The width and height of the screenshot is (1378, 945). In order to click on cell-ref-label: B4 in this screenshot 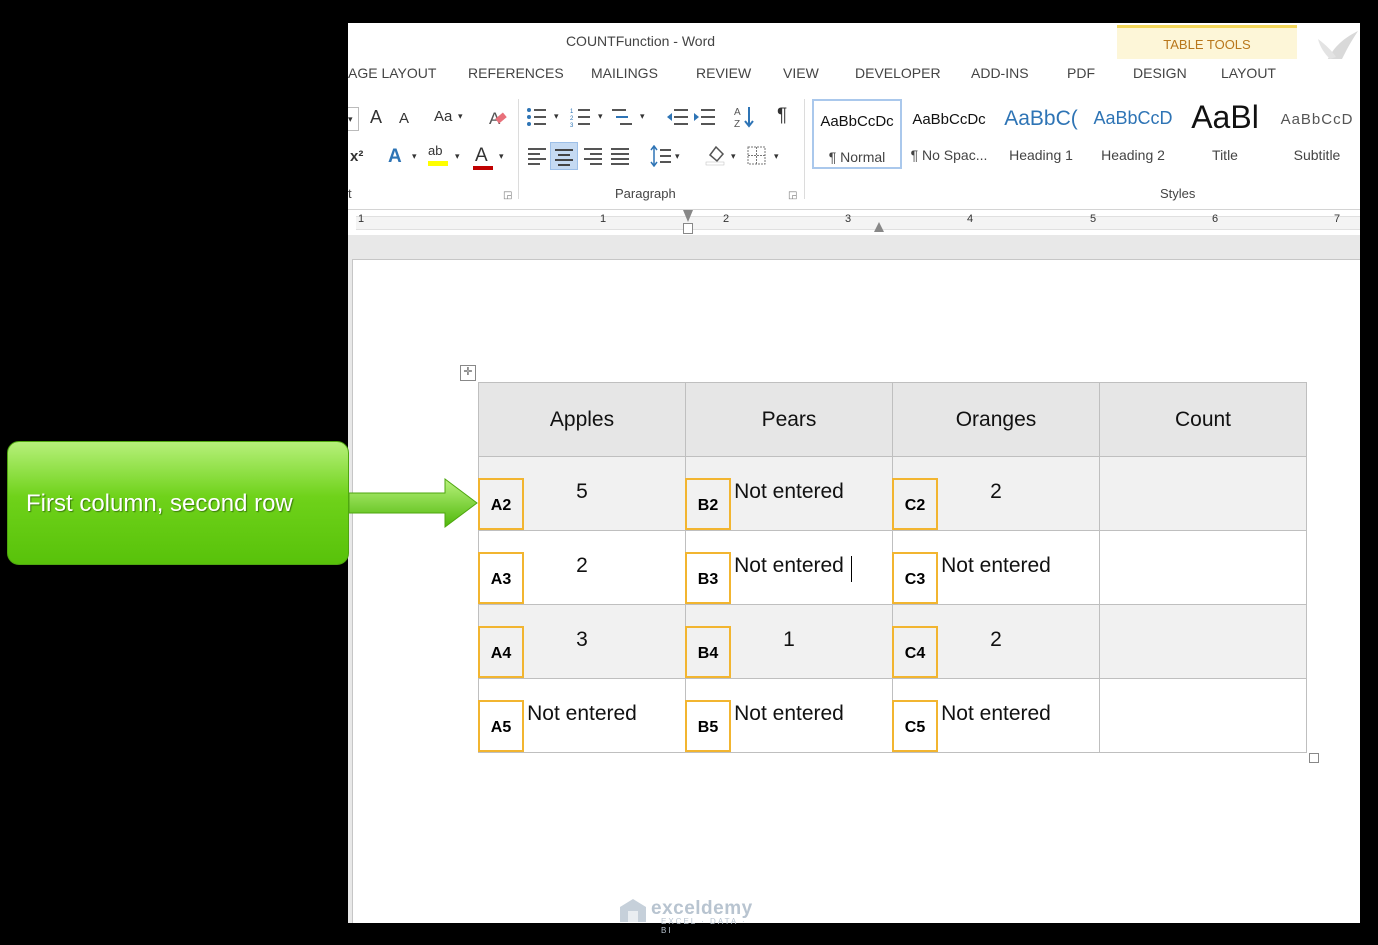, I will do `click(708, 652)`.